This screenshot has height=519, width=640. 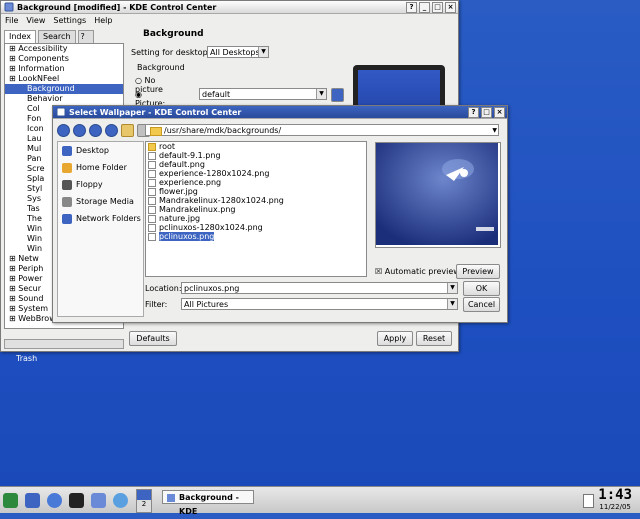 I want to click on show-desktop-icon, so click(x=32, y=500).